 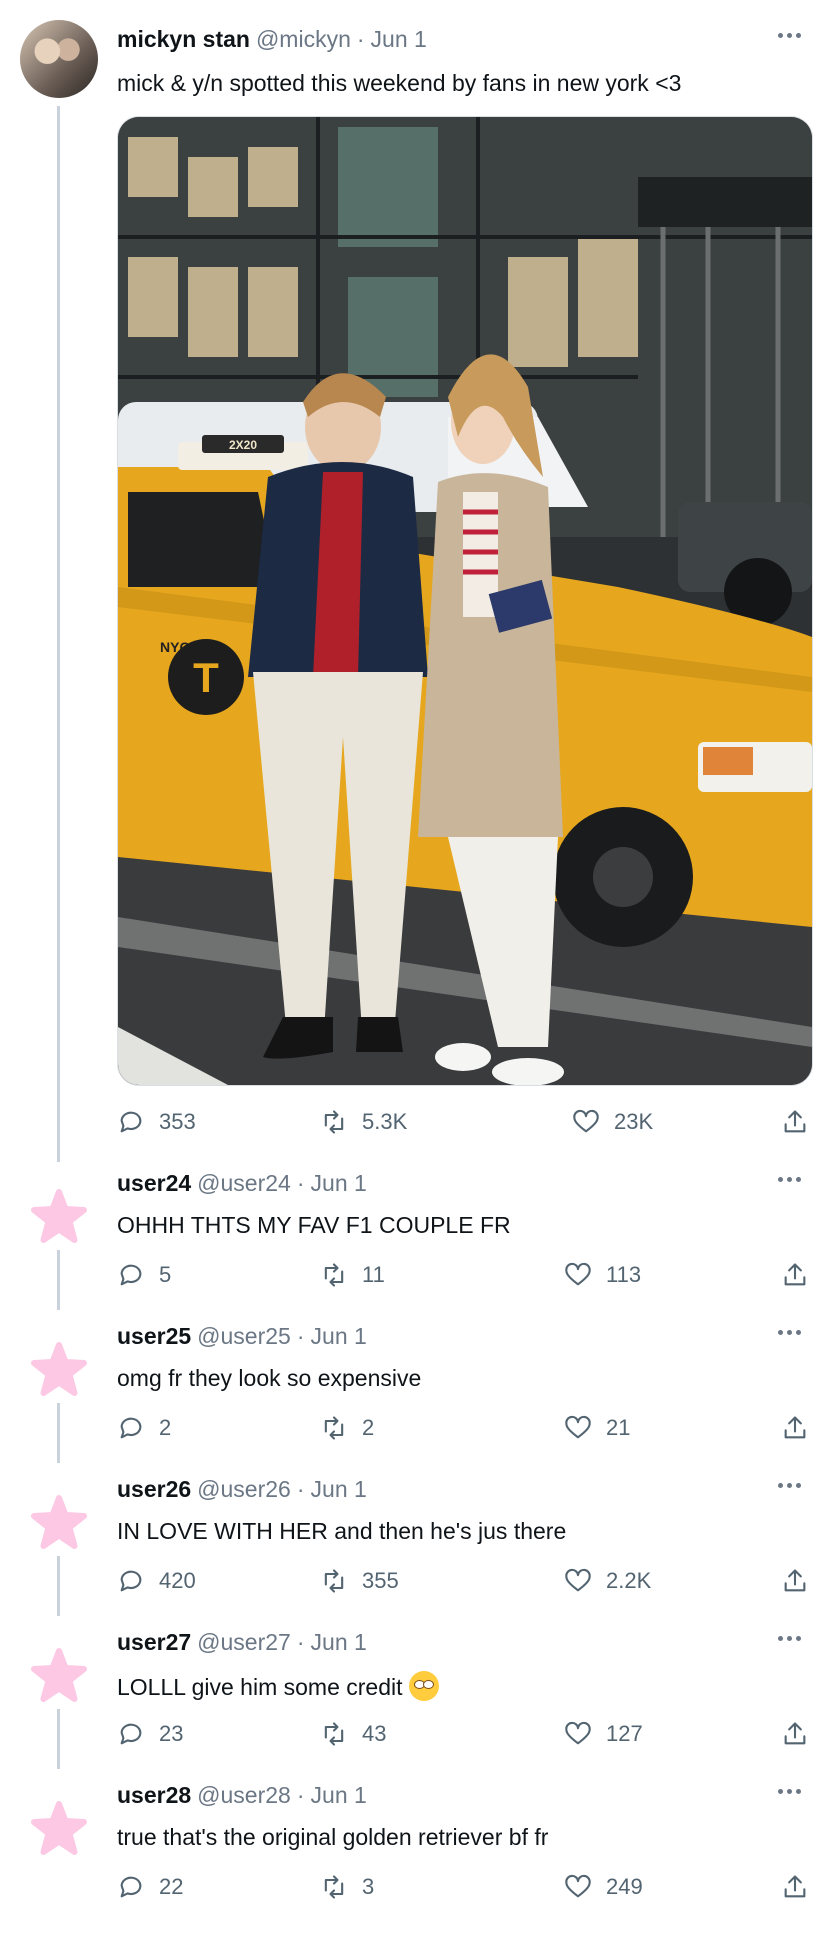 I want to click on reply-button: 2, so click(x=144, y=1428).